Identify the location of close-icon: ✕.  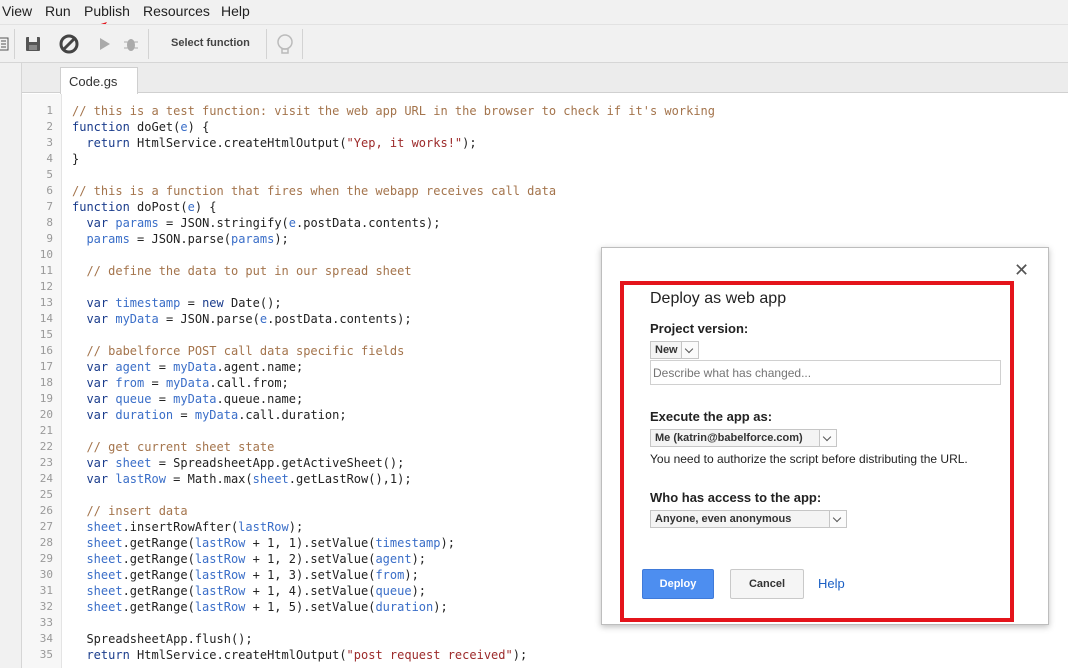
(1021, 270).